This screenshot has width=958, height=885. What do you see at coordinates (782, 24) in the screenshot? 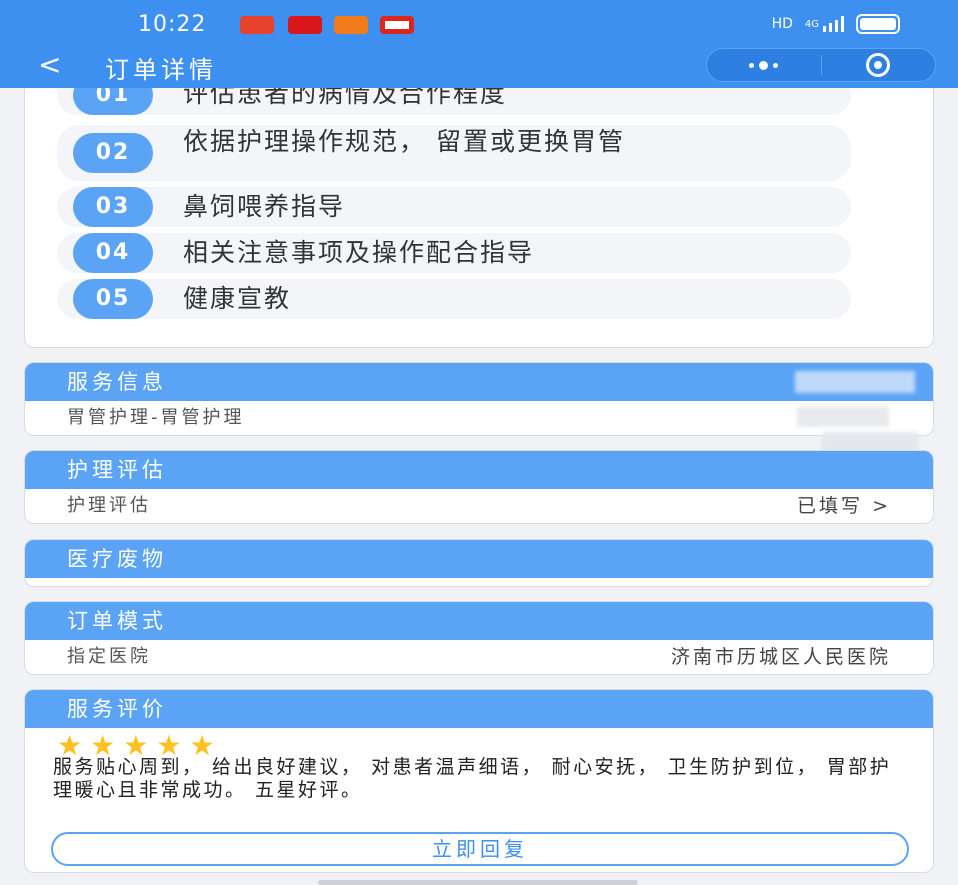
I see `network-type: HD` at bounding box center [782, 24].